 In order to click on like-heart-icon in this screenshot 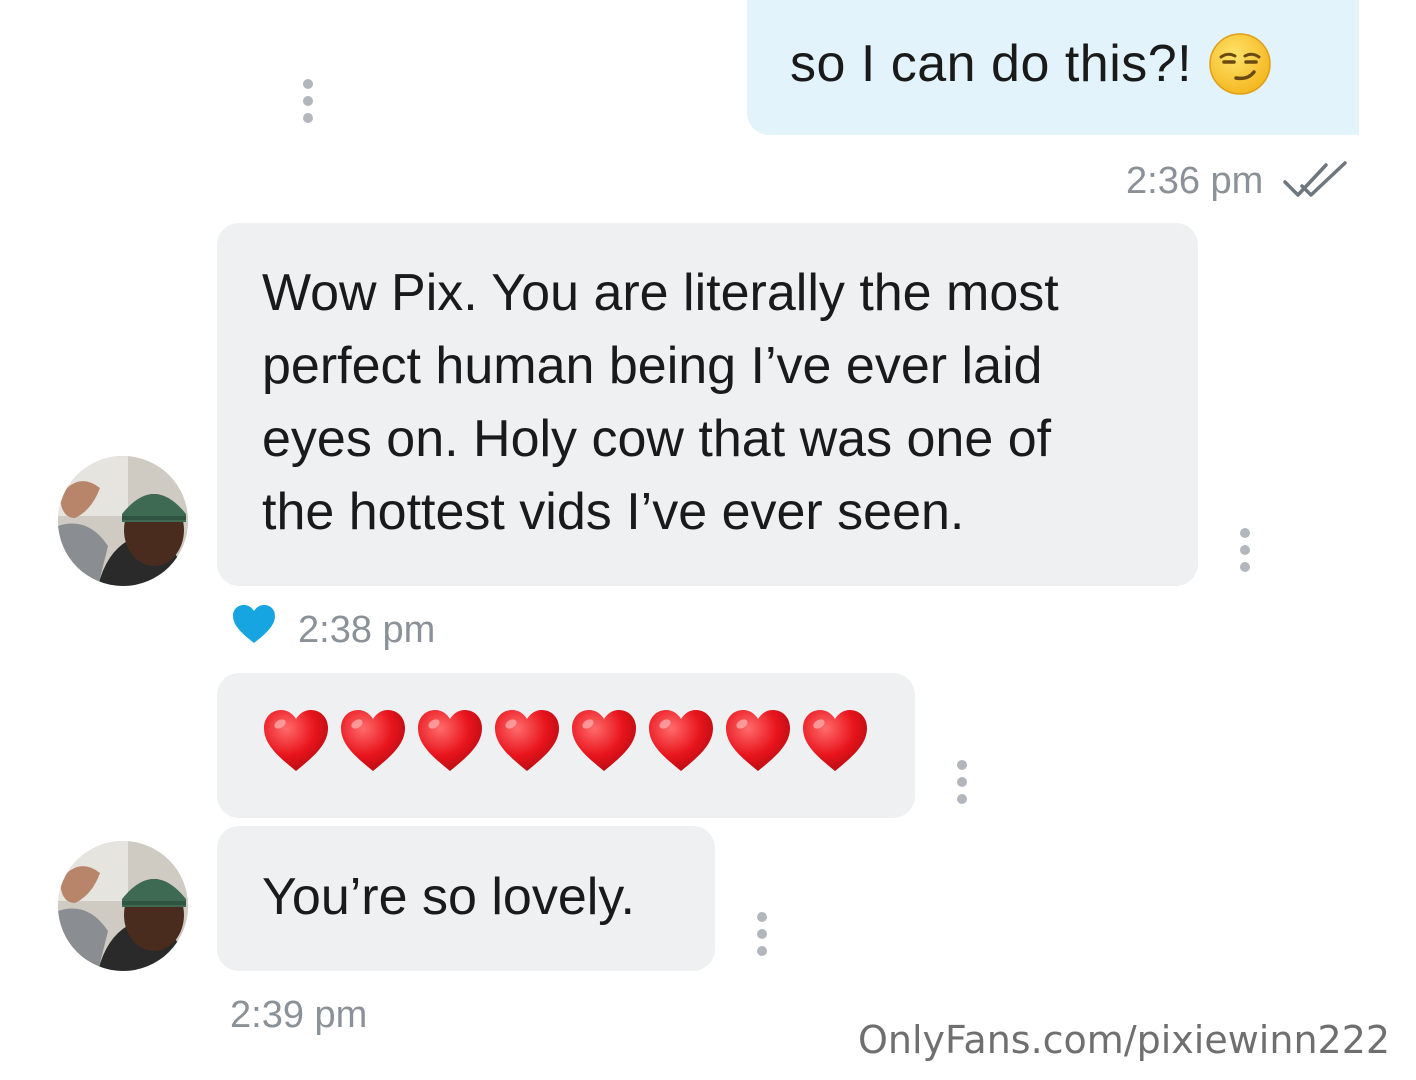, I will do `click(254, 624)`.